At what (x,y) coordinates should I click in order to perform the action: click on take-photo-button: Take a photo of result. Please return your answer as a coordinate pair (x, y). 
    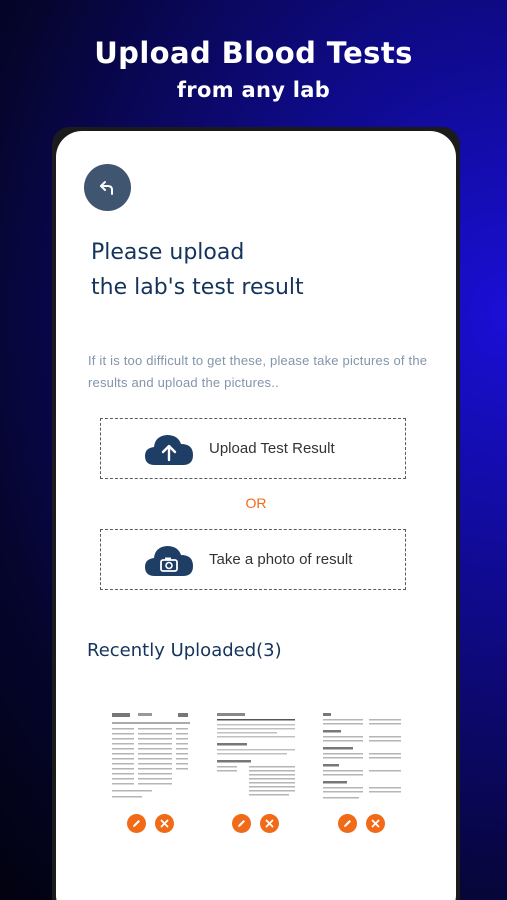
    Looking at the image, I should click on (253, 559).